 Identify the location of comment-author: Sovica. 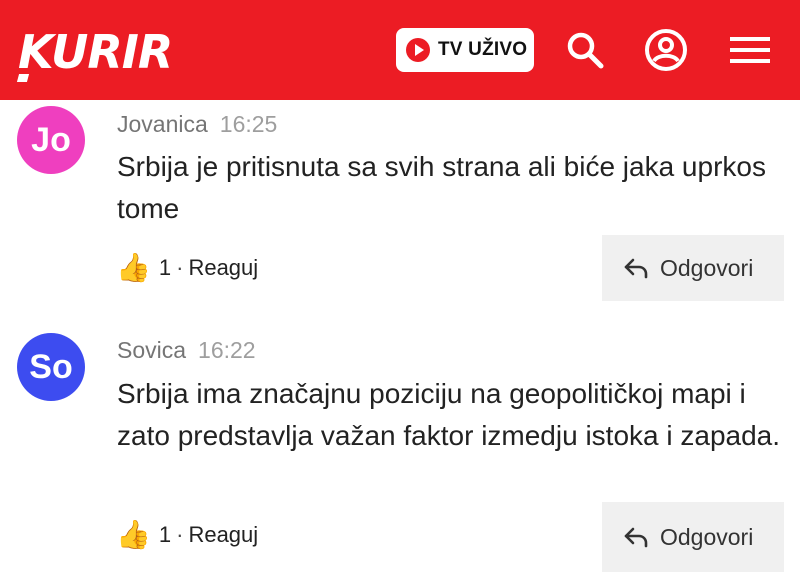
(151, 350).